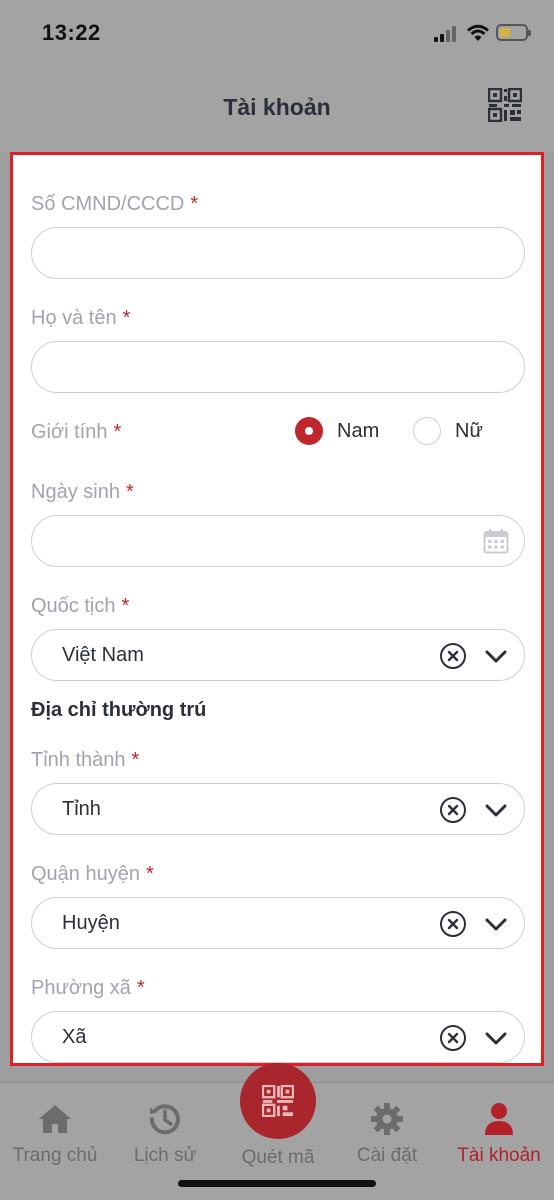  Describe the element at coordinates (387, 1119) in the screenshot. I see `gear-icon` at that location.